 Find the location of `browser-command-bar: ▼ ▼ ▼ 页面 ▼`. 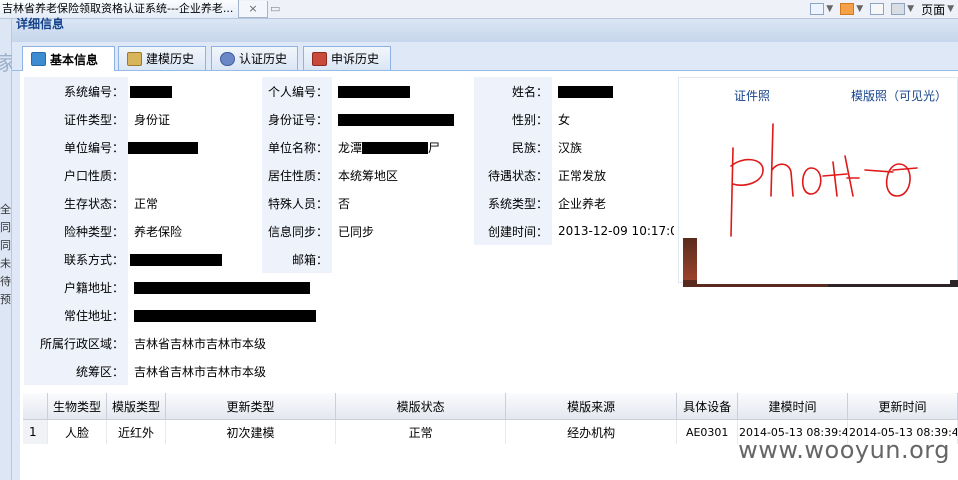

browser-command-bar: ▼ ▼ ▼ 页面 ▼ is located at coordinates (884, 9).